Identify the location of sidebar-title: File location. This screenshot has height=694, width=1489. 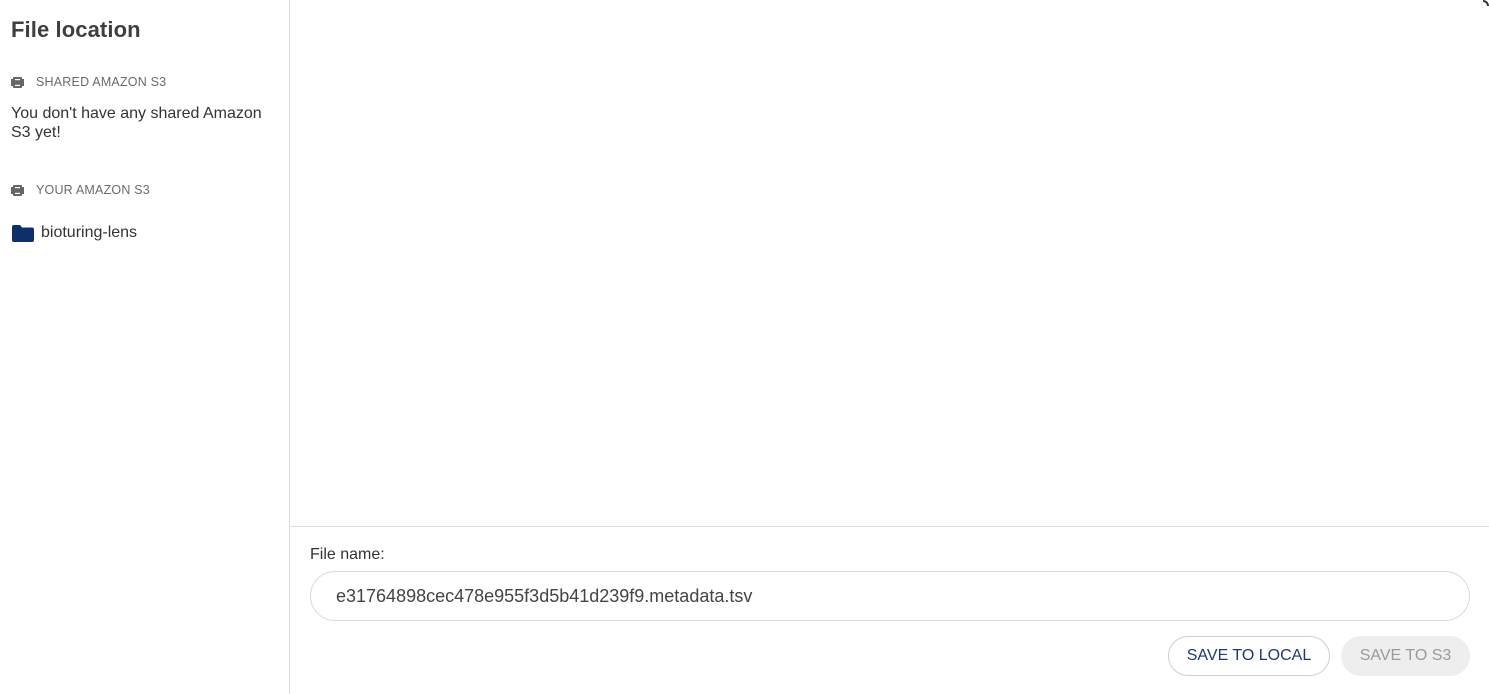
(76, 29).